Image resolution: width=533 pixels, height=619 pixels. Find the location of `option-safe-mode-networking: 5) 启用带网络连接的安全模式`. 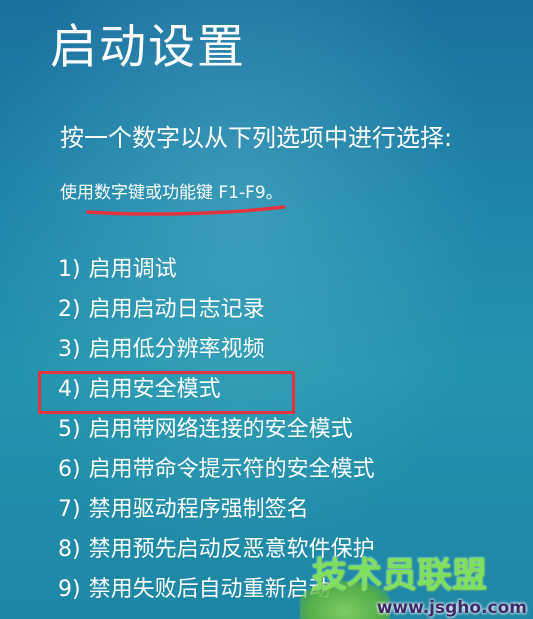

option-safe-mode-networking: 5) 启用带网络连接的安全模式 is located at coordinates (216, 430).